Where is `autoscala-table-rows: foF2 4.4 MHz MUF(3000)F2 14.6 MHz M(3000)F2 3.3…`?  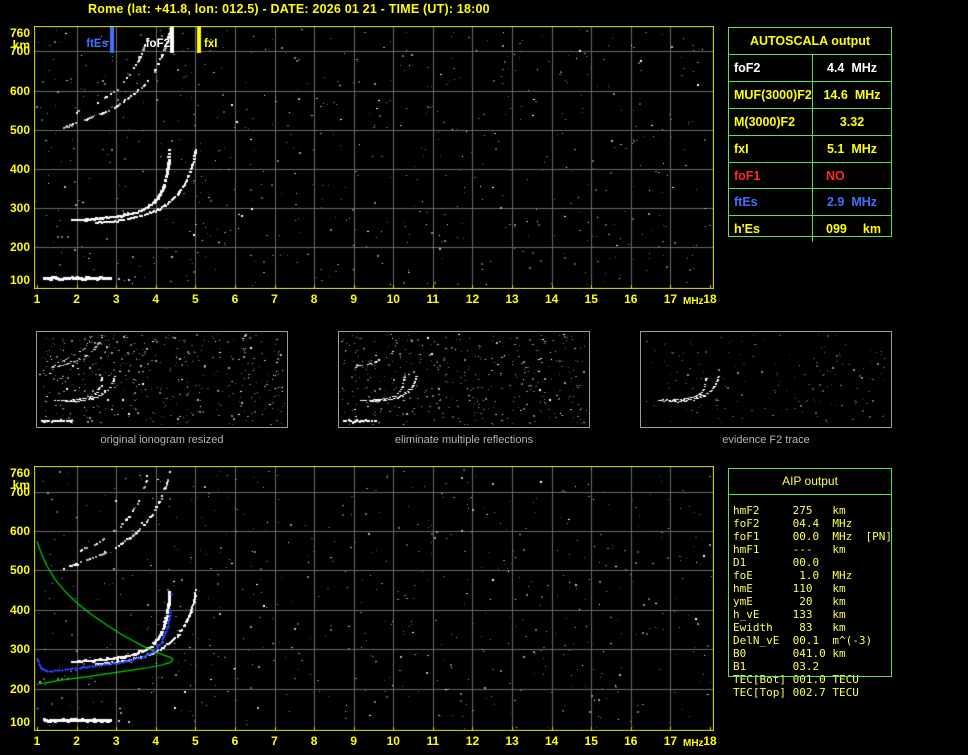 autoscala-table-rows: foF2 4.4 MHz MUF(3000)F2 14.6 MHz M(3000)F2 3.3… is located at coordinates (810, 149).